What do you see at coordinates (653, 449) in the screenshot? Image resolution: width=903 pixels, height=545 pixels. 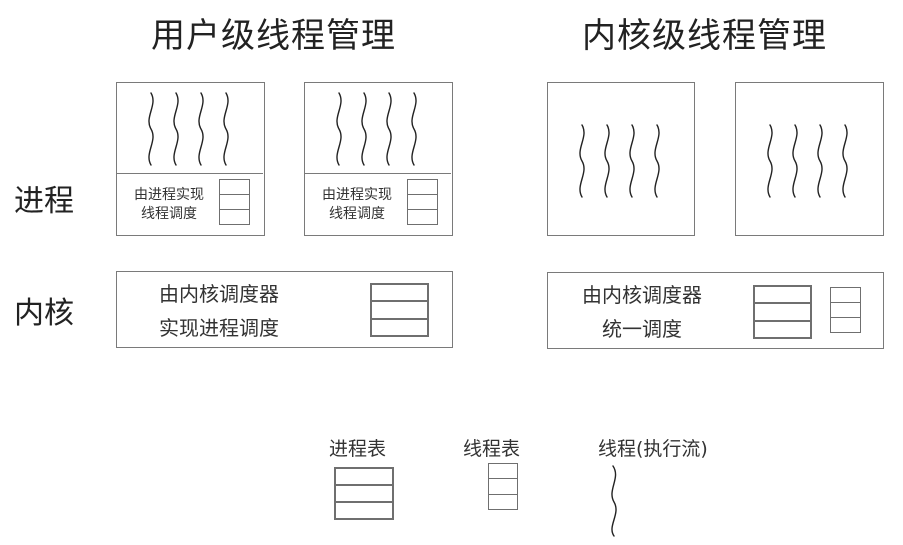 I see `legend-thread-label: 线程(执行流)` at bounding box center [653, 449].